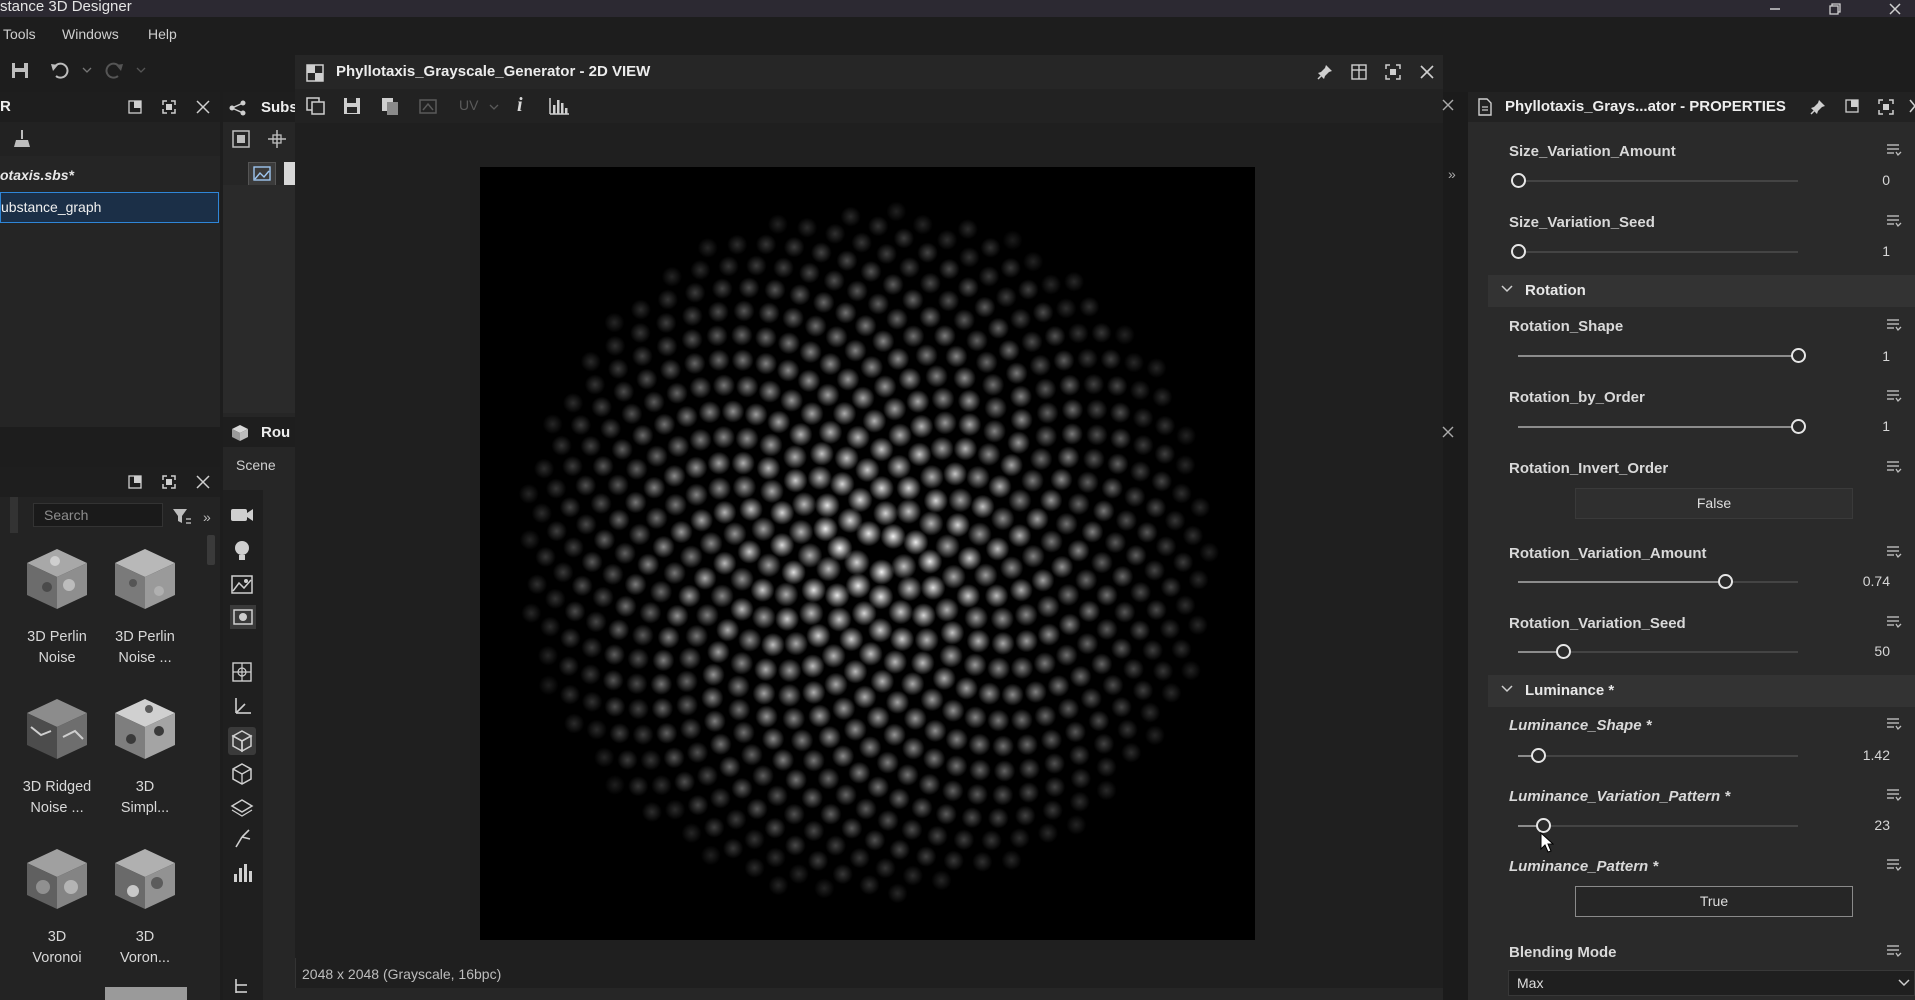 Image resolution: width=1915 pixels, height=1000 pixels. What do you see at coordinates (60, 70) in the screenshot?
I see `undo-icon` at bounding box center [60, 70].